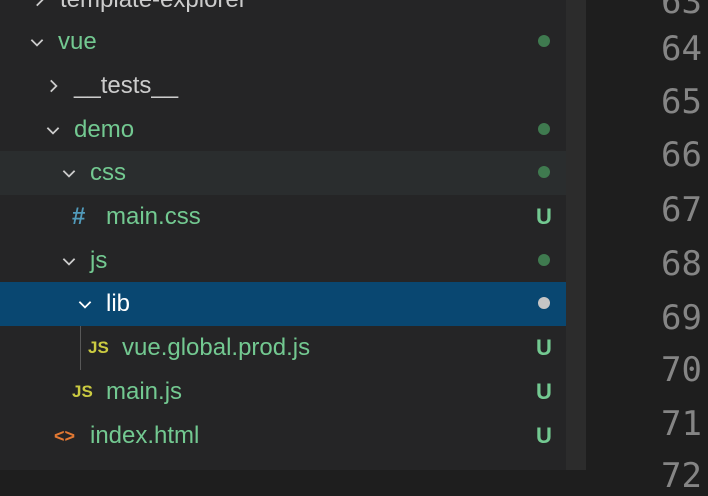  Describe the element at coordinates (79, 216) in the screenshot. I see `css-file-icon: #` at that location.